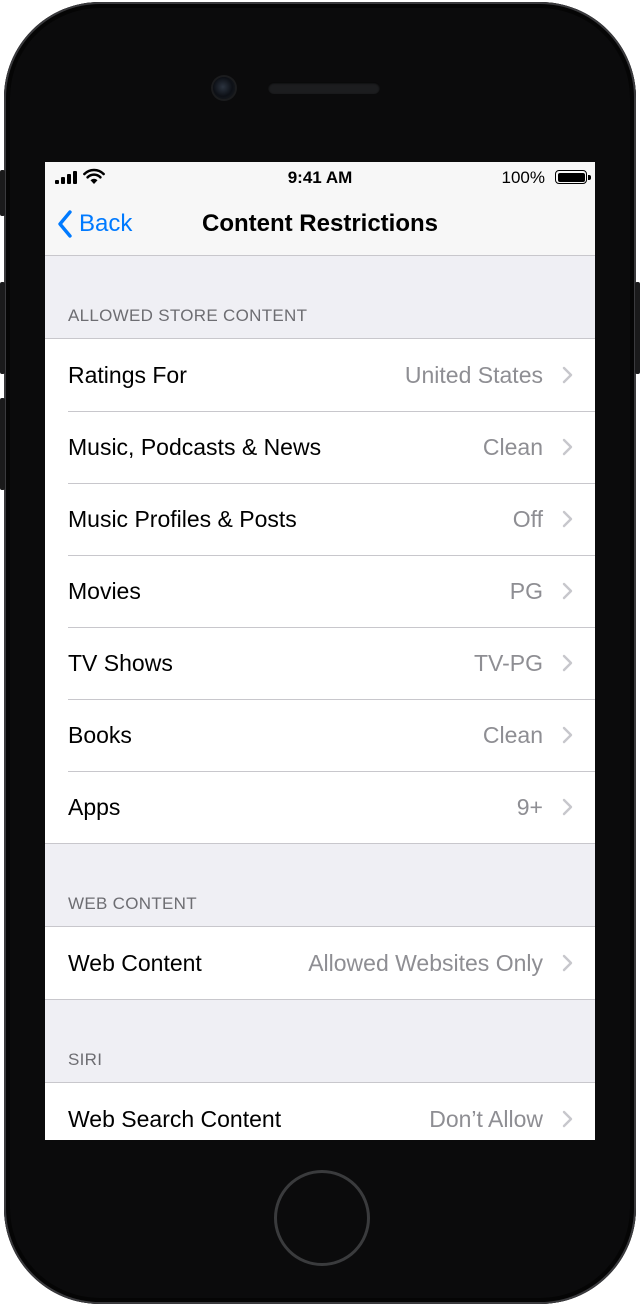  I want to click on row-value: United States, so click(473, 374).